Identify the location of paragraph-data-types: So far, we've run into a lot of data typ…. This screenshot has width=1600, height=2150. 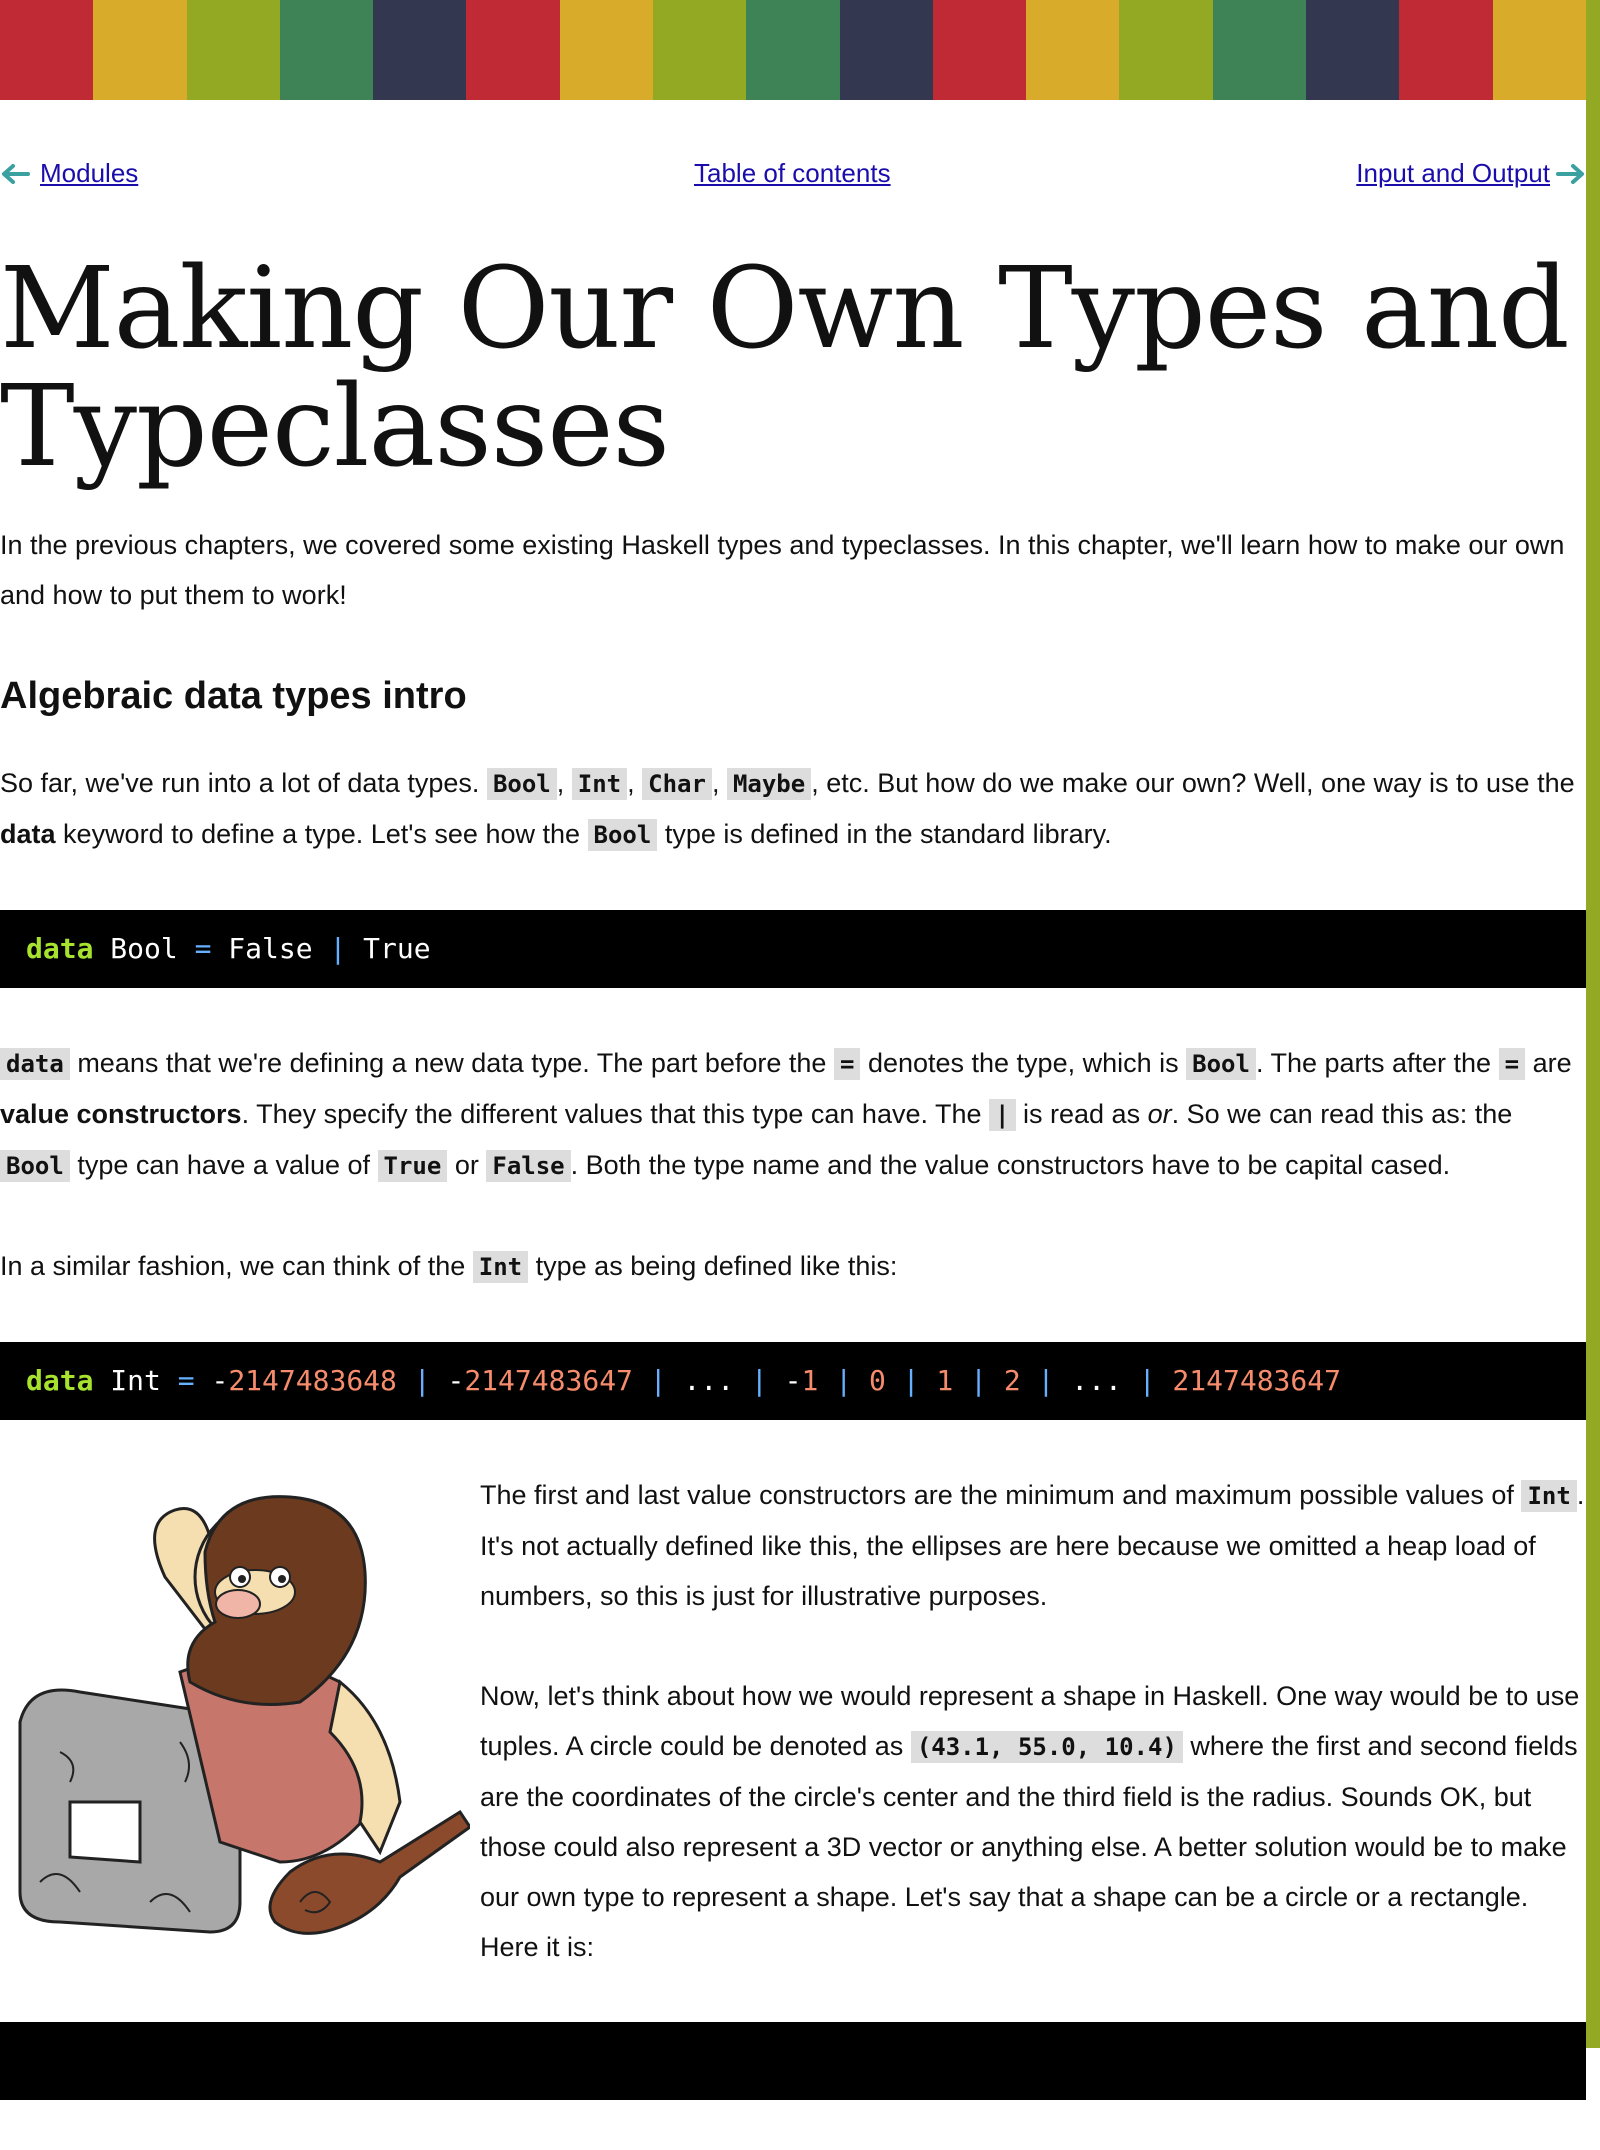
(787, 809).